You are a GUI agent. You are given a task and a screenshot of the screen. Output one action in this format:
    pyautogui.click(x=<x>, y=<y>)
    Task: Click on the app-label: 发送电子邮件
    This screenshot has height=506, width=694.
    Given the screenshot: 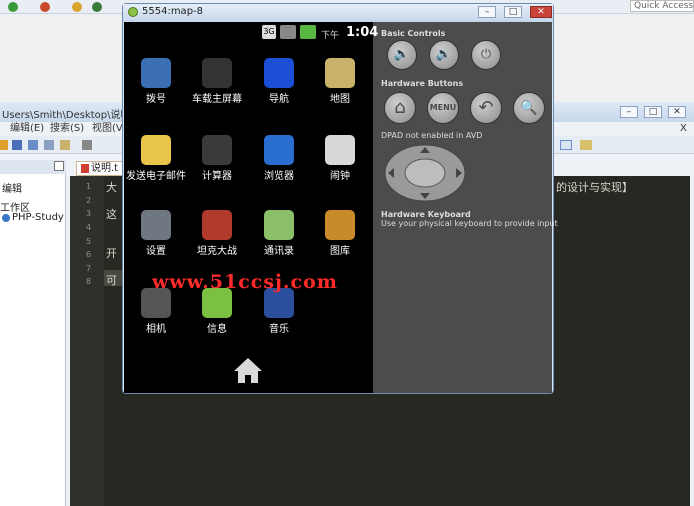 What is the action you would take?
    pyautogui.click(x=156, y=176)
    